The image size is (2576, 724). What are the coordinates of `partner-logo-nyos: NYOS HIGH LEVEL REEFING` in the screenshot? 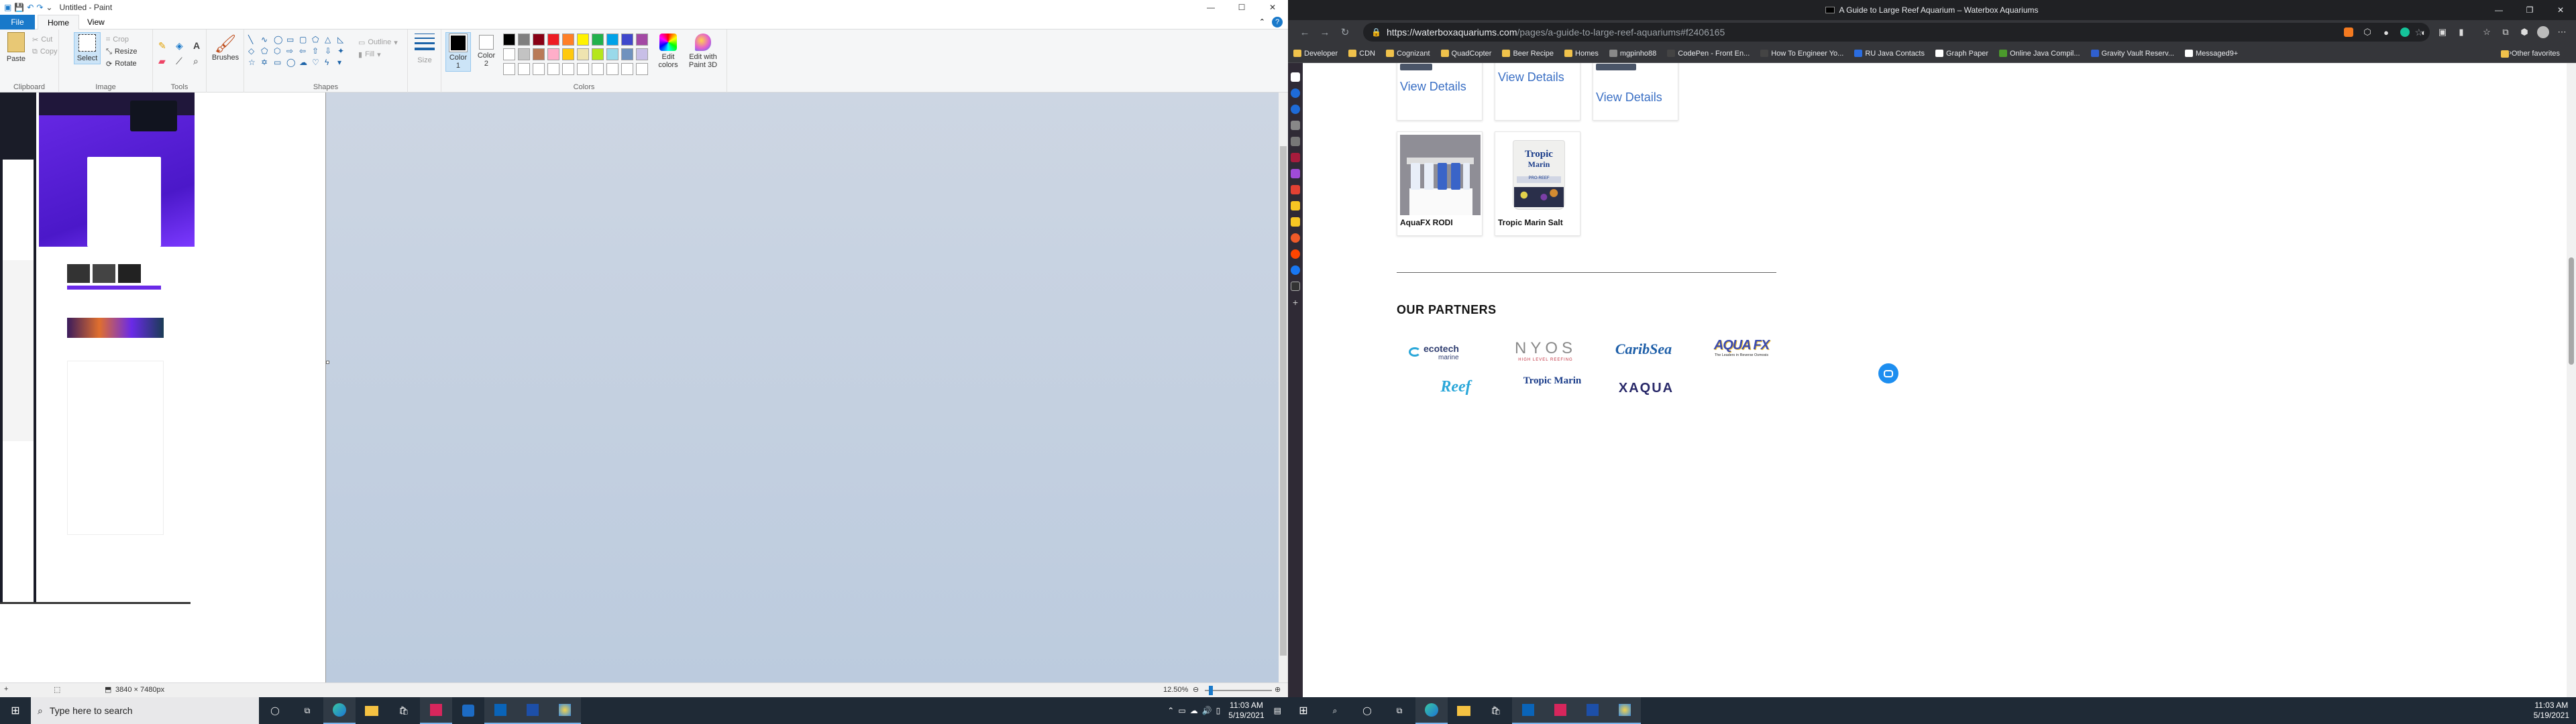 It's located at (1545, 354).